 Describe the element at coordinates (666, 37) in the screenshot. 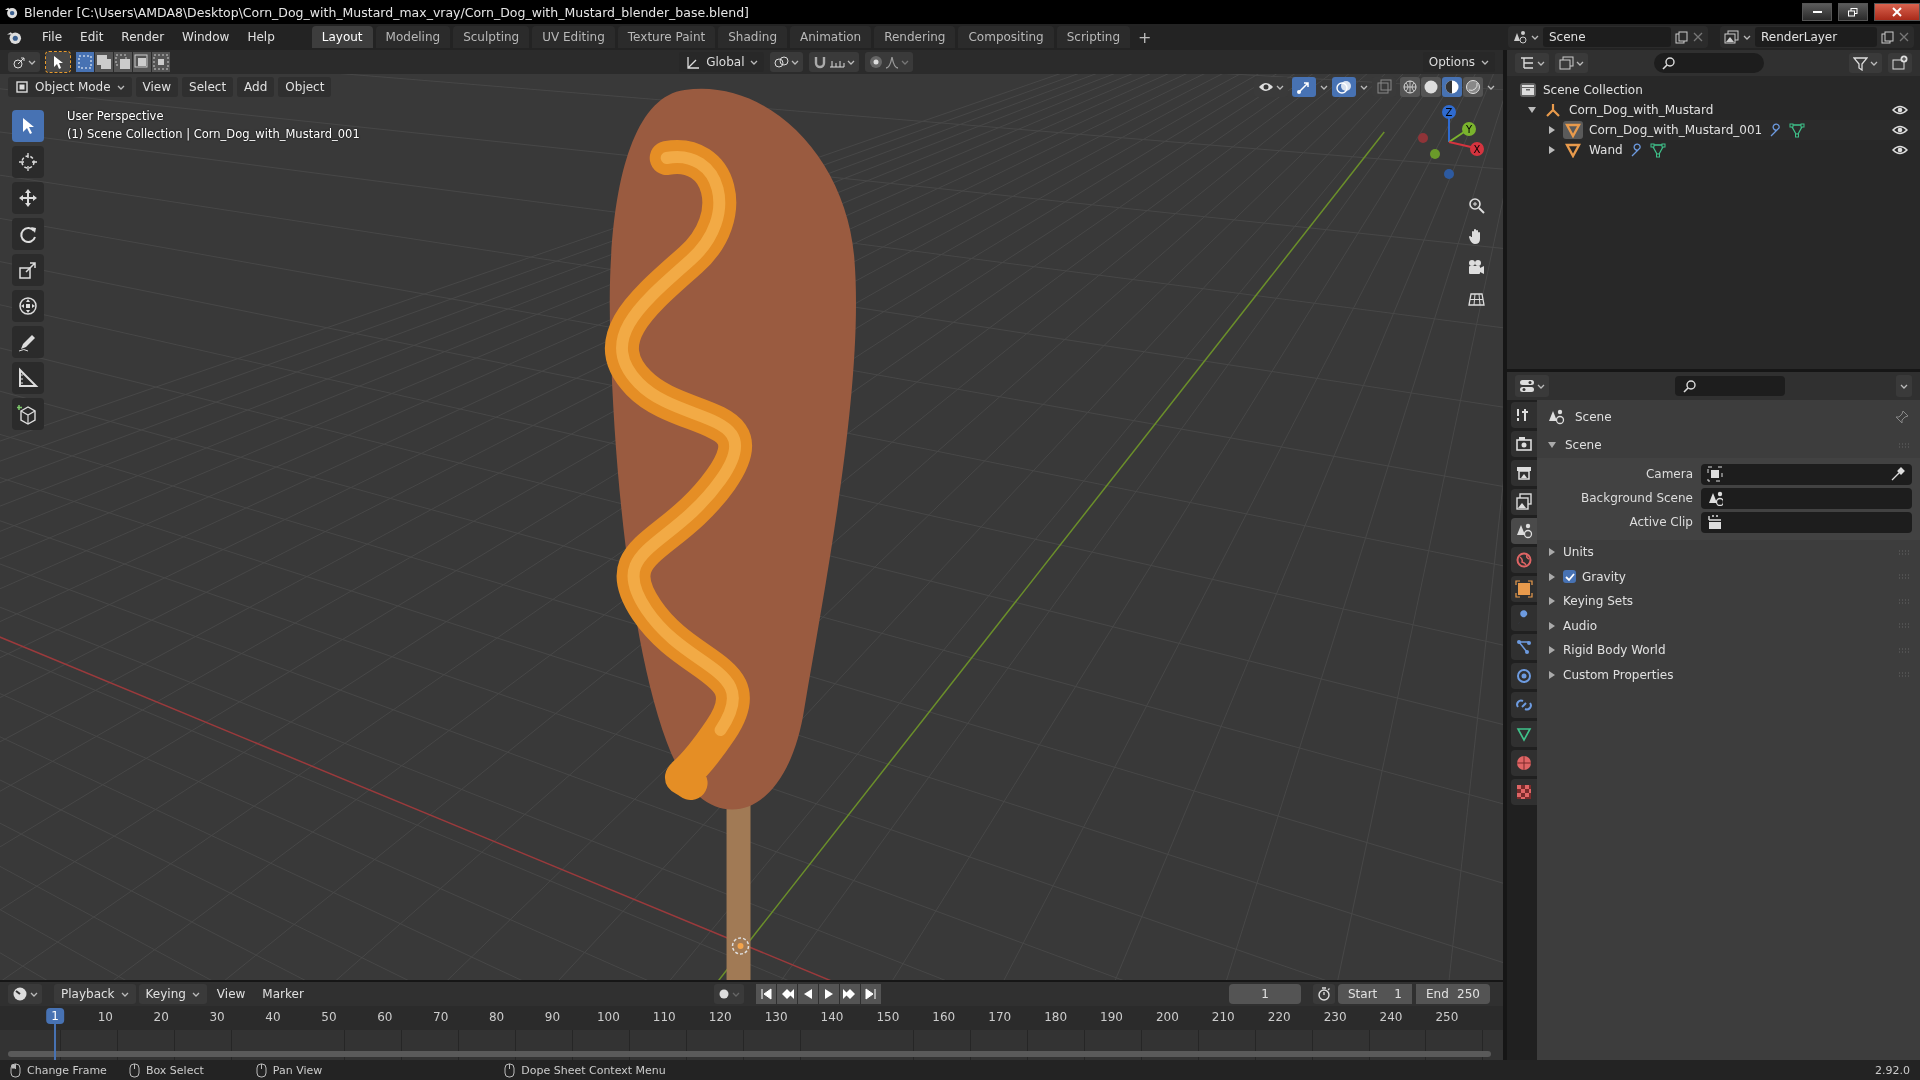

I see `workspace-tab: Texture Paint` at that location.